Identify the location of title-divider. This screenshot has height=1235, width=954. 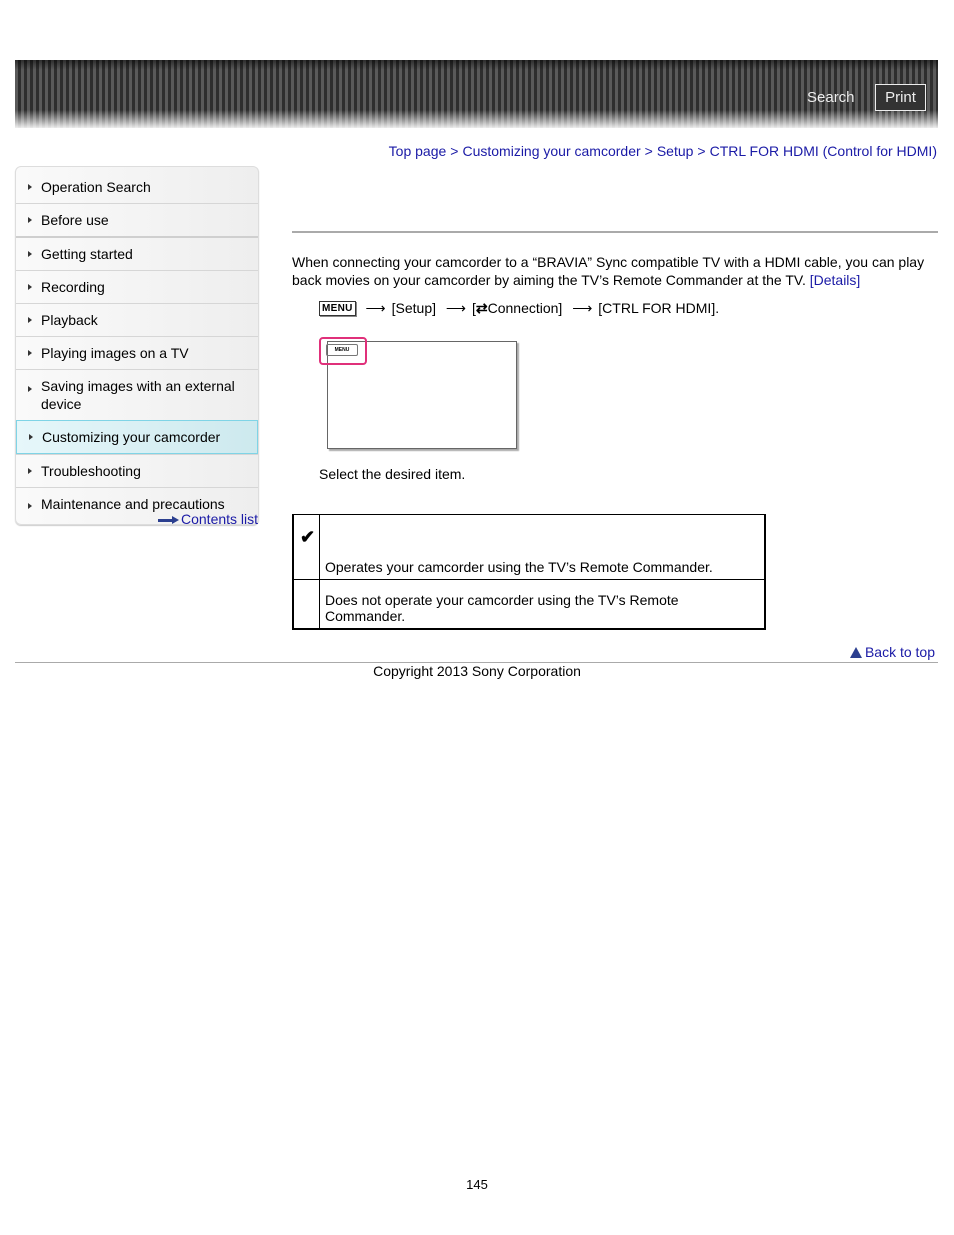
(615, 232).